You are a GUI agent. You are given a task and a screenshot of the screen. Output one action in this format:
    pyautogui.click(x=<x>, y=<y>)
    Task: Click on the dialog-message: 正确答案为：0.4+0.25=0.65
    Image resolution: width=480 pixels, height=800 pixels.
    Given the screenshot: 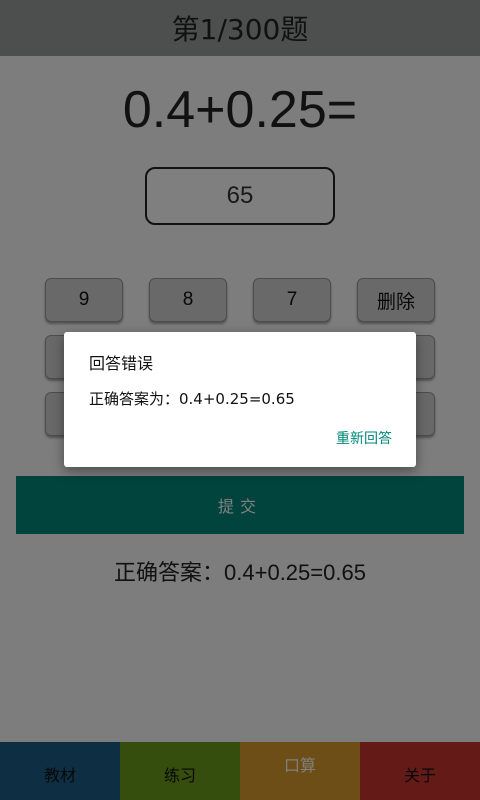 What is the action you would take?
    pyautogui.click(x=192, y=399)
    